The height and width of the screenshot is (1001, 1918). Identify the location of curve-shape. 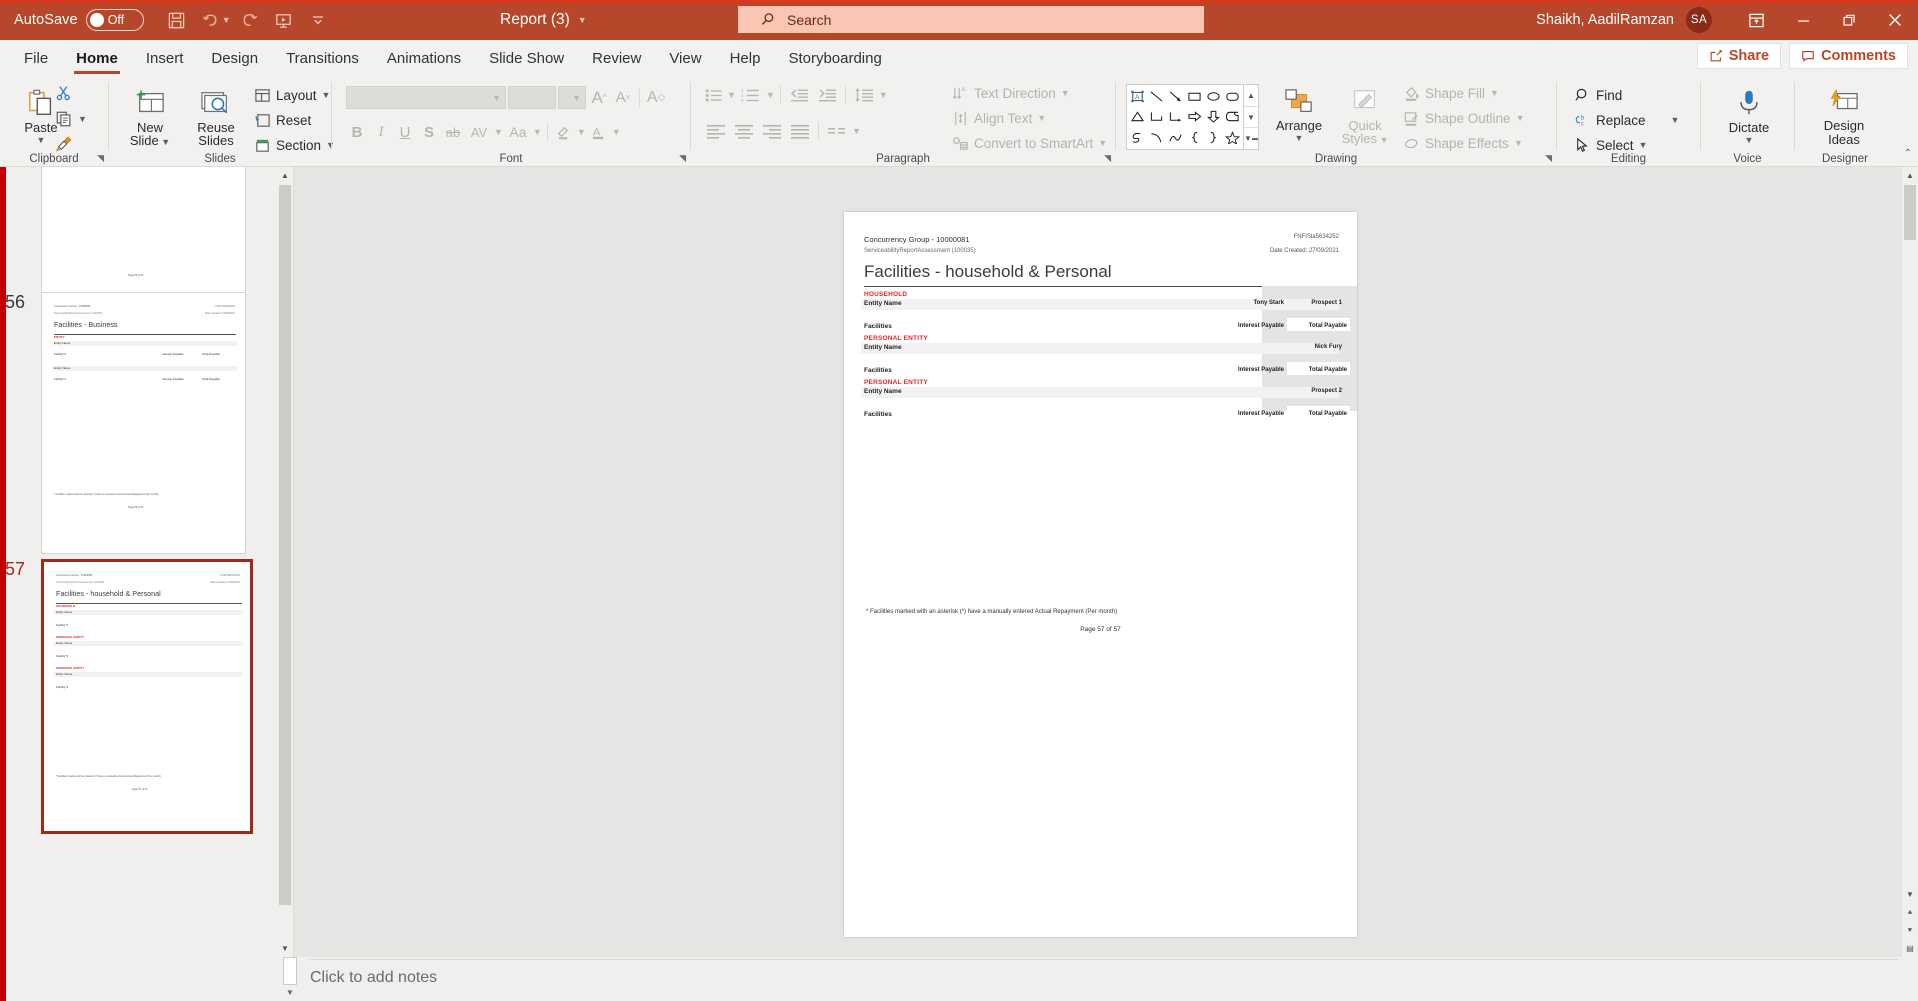
(1156, 137).